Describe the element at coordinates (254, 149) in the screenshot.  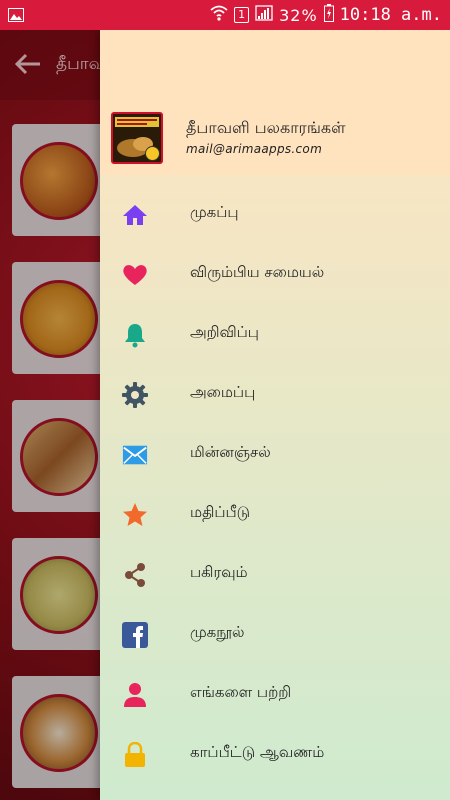
I see `drawer-email: mail@arimaapps.com` at that location.